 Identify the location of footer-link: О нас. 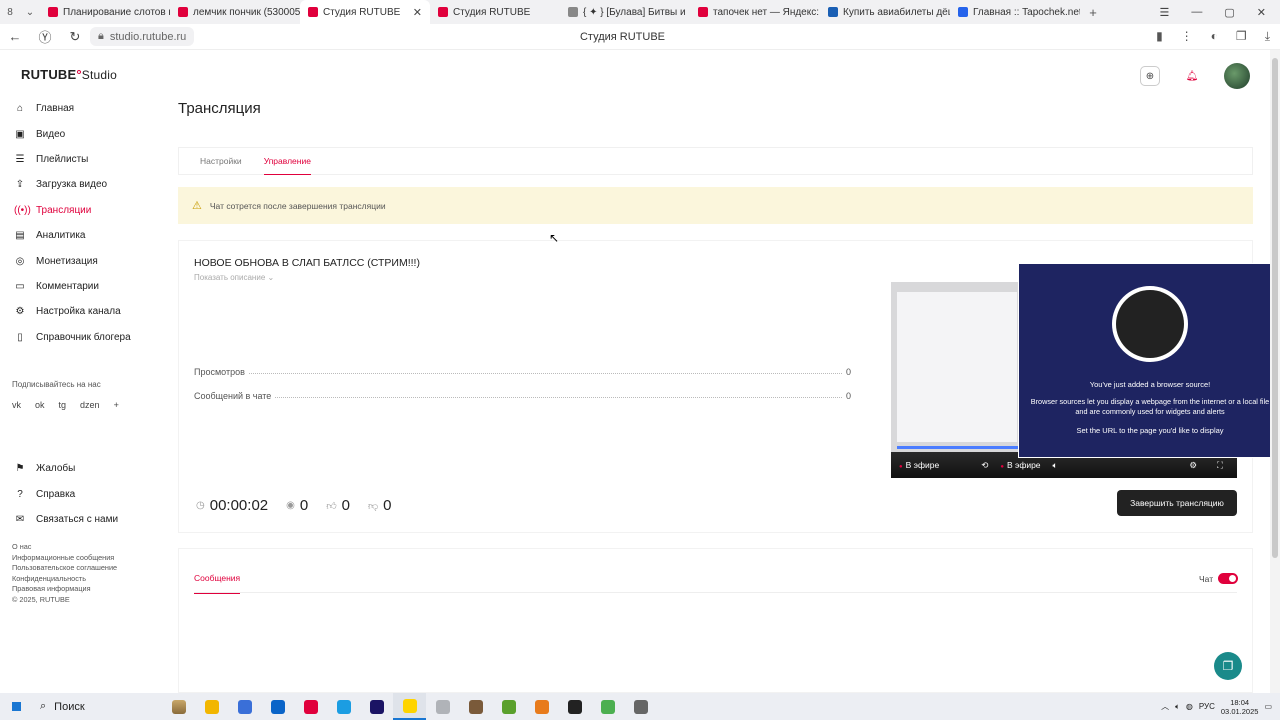
(64, 547).